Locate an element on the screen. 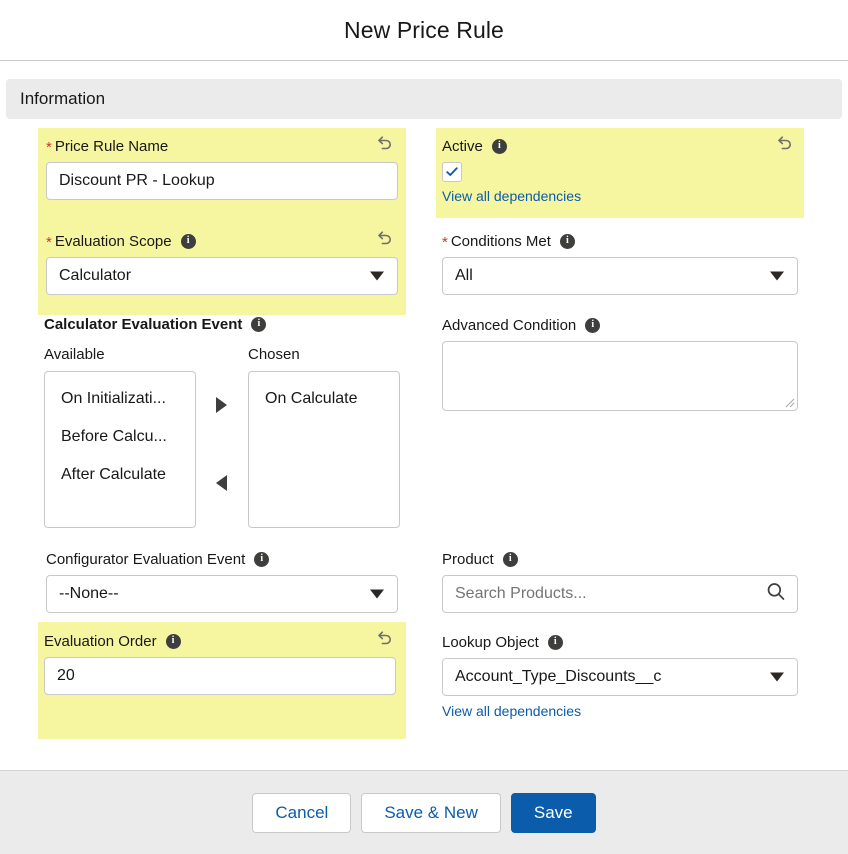  check-icon is located at coordinates (452, 171).